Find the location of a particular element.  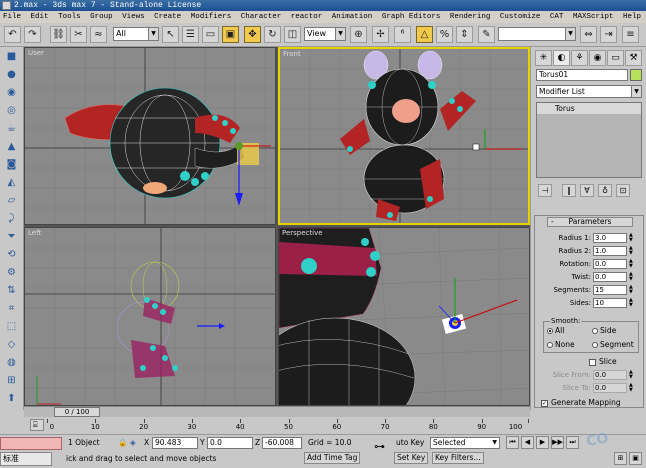

viewport-label: Perspective is located at coordinates (302, 233).